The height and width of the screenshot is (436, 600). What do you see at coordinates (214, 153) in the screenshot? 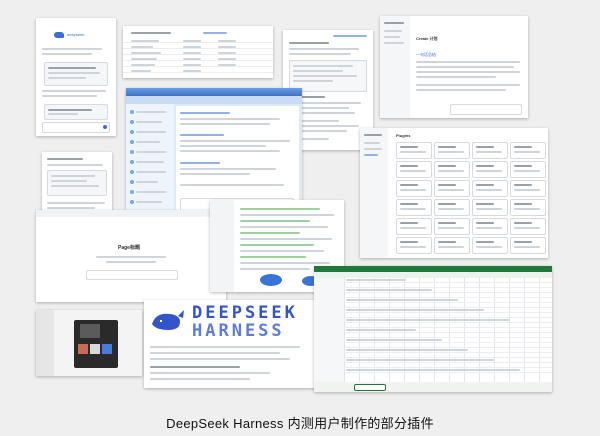
I see `messenger-window` at bounding box center [214, 153].